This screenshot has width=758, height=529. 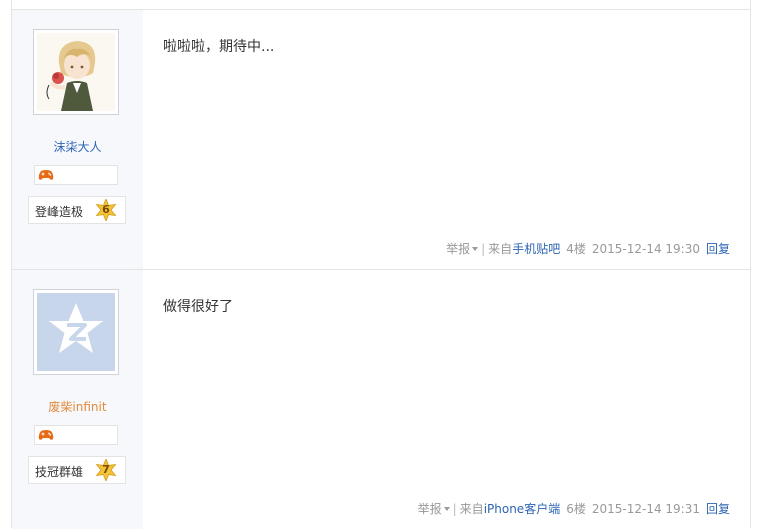 What do you see at coordinates (59, 472) in the screenshot?
I see `level-title: 技冠群雄` at bounding box center [59, 472].